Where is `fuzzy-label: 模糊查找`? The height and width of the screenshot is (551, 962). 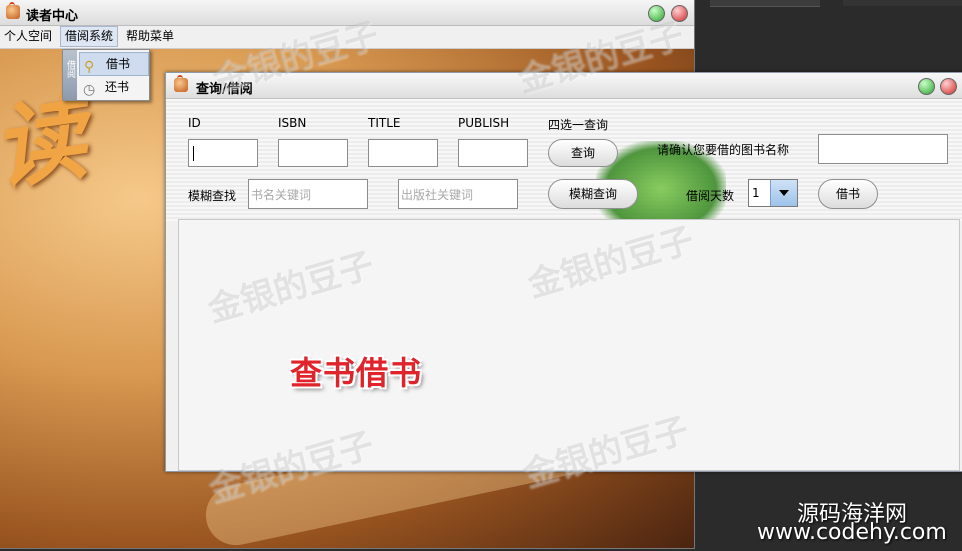 fuzzy-label: 模糊查找 is located at coordinates (212, 196).